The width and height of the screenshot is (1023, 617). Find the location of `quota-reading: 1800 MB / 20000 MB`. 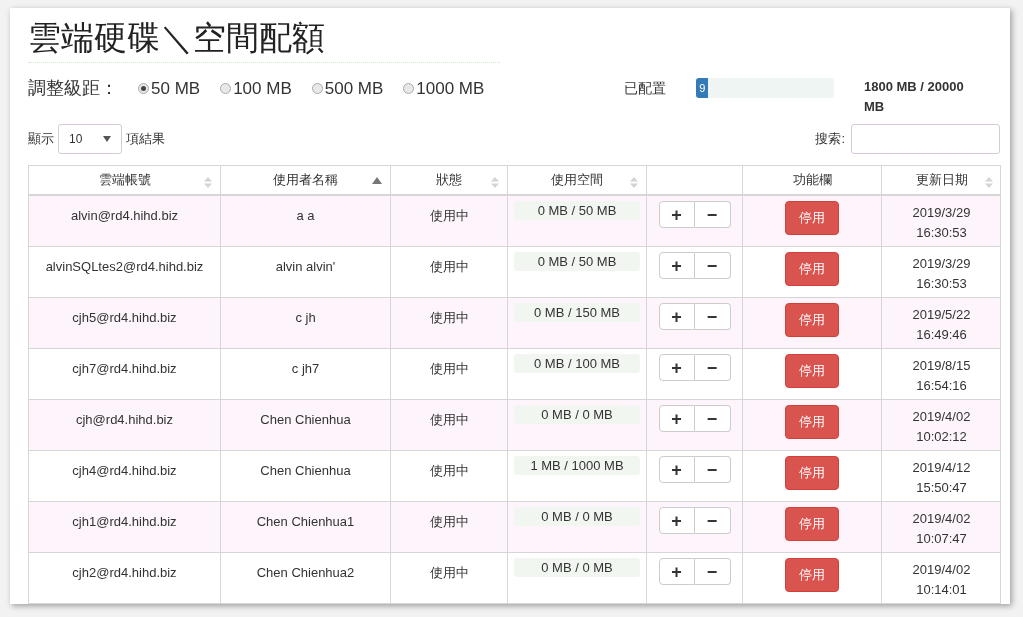

quota-reading: 1800 MB / 20000 MB is located at coordinates (914, 97).